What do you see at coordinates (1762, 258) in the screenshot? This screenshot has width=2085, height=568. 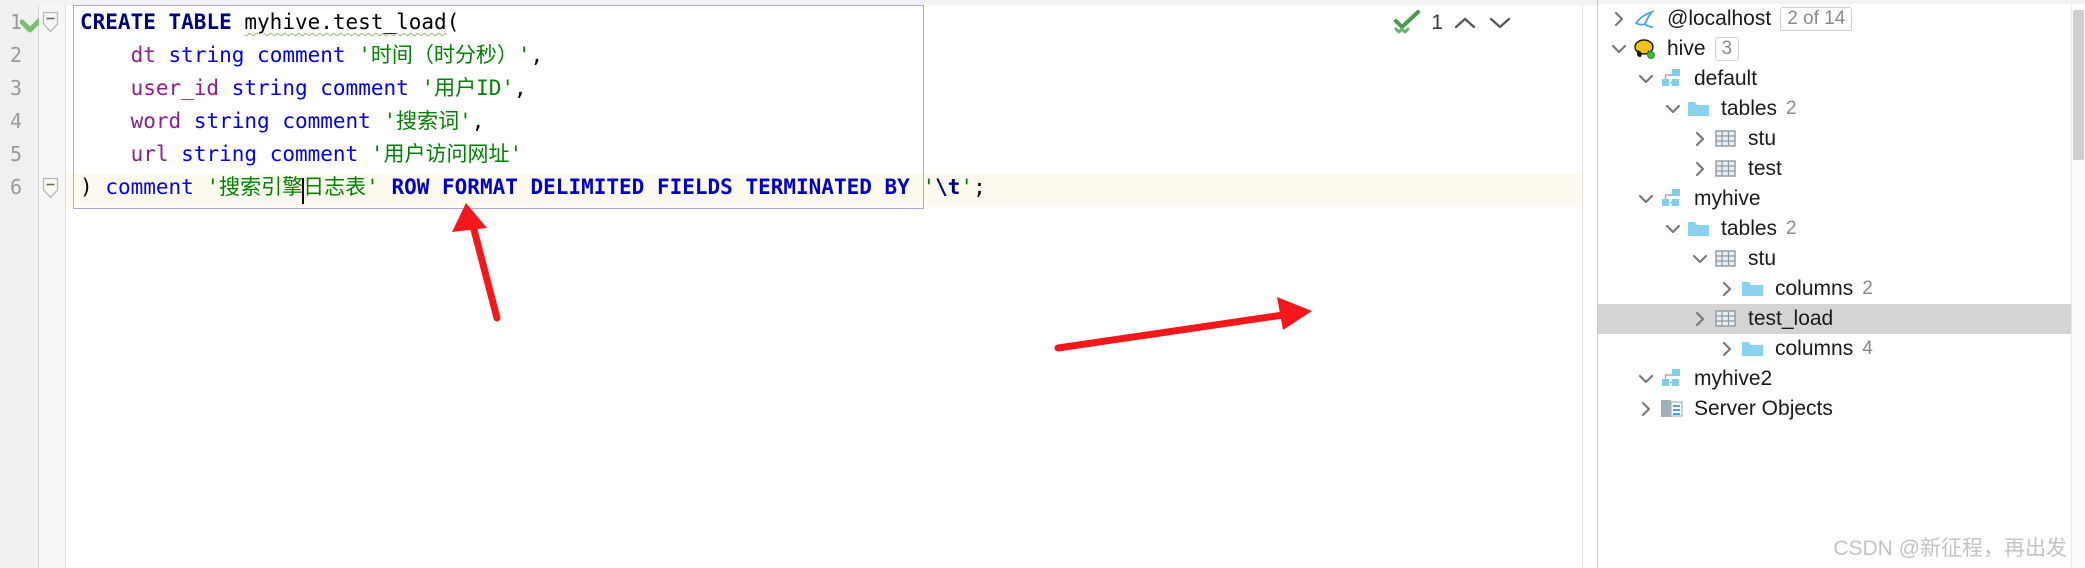 I see `tree-node-label: stu` at bounding box center [1762, 258].